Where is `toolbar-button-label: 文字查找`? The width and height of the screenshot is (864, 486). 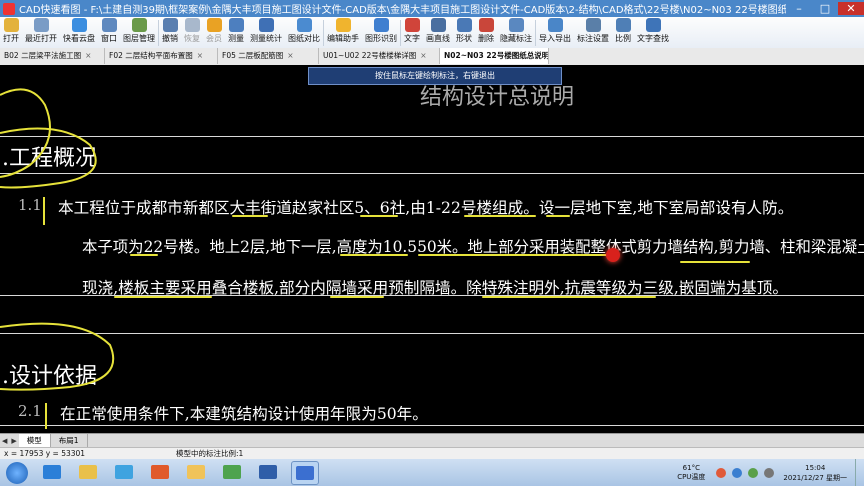 toolbar-button-label: 文字查找 is located at coordinates (653, 38).